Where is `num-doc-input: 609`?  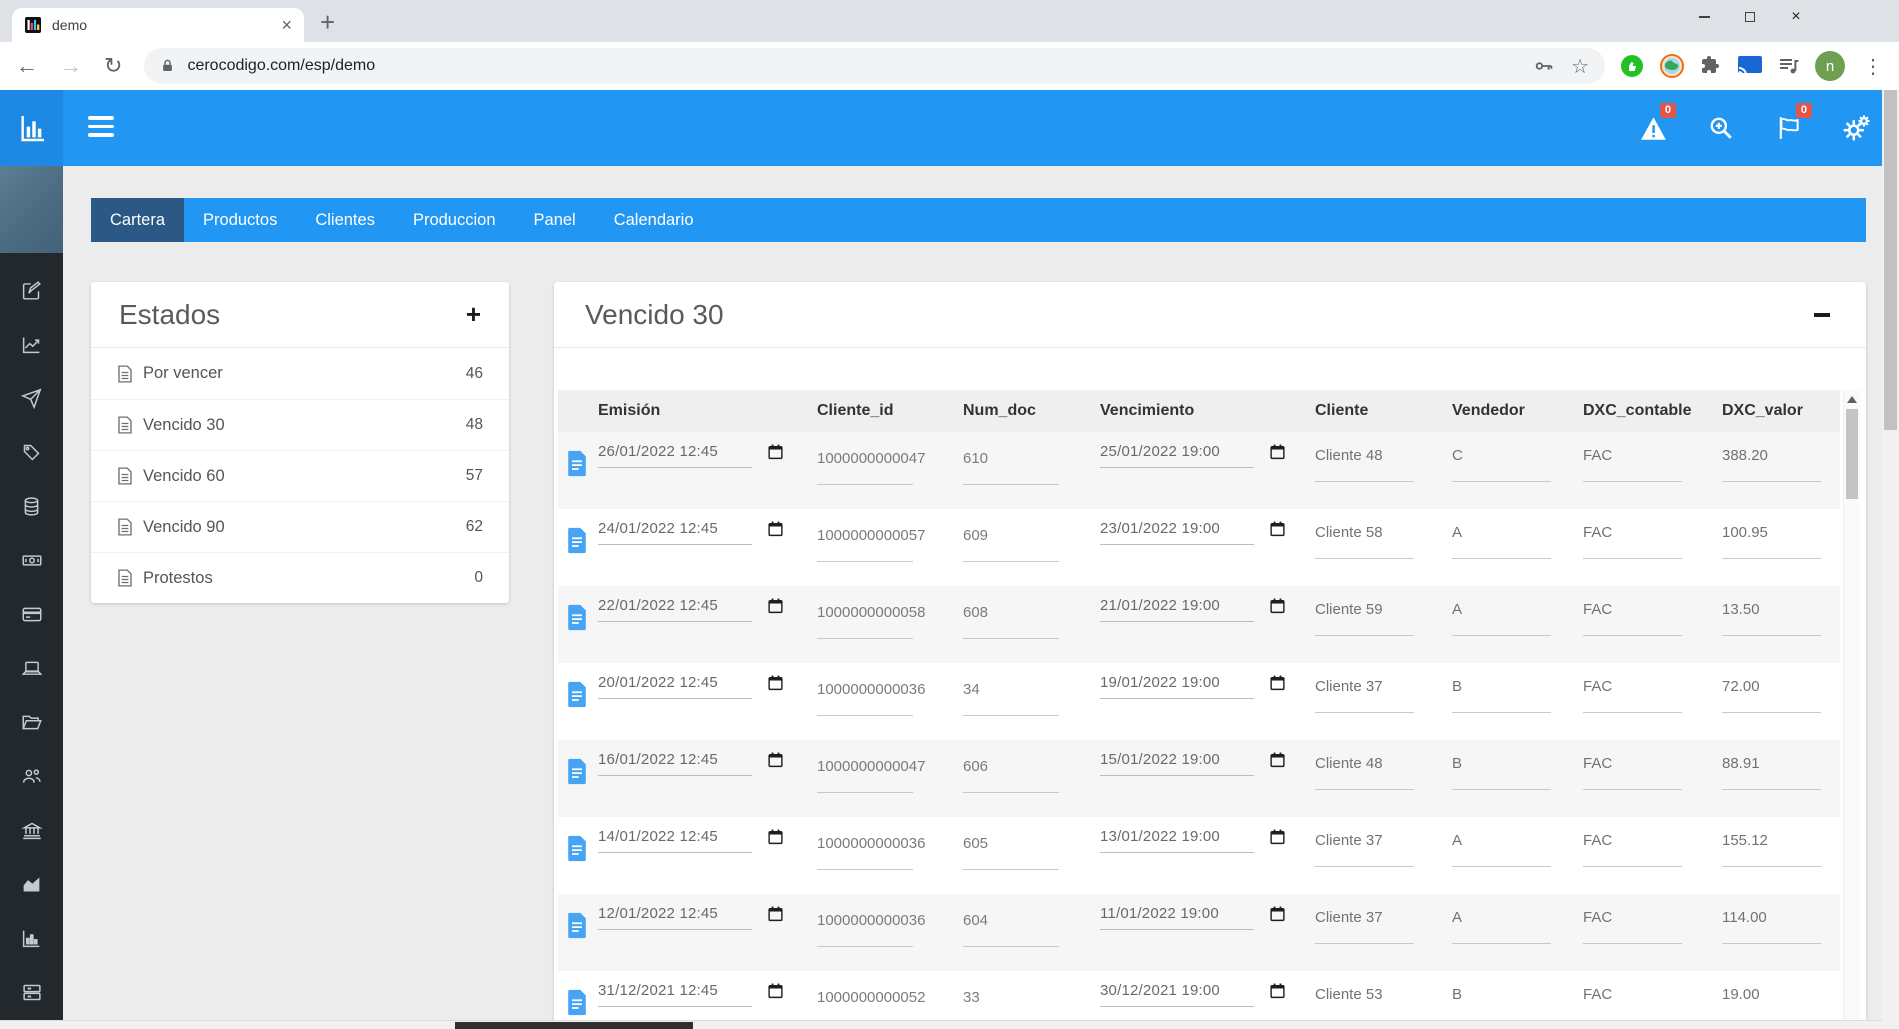
num-doc-input: 609 is located at coordinates (975, 535).